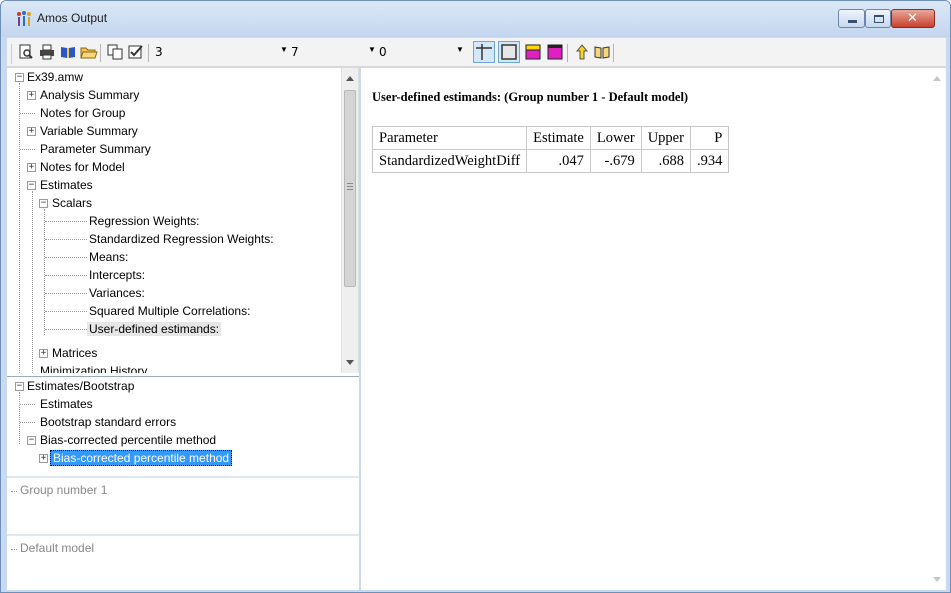 The image size is (951, 593). I want to click on decimals-field: 3, so click(159, 52).